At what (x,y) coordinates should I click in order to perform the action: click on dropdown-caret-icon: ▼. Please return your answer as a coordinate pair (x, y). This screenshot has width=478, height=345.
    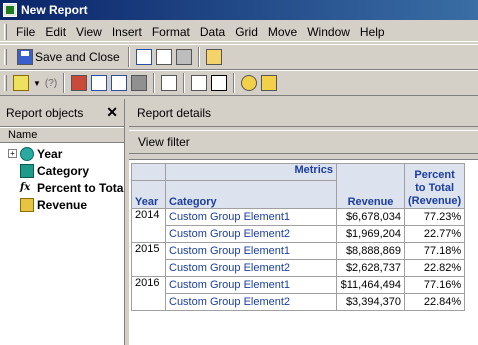
    Looking at the image, I should click on (37, 83).